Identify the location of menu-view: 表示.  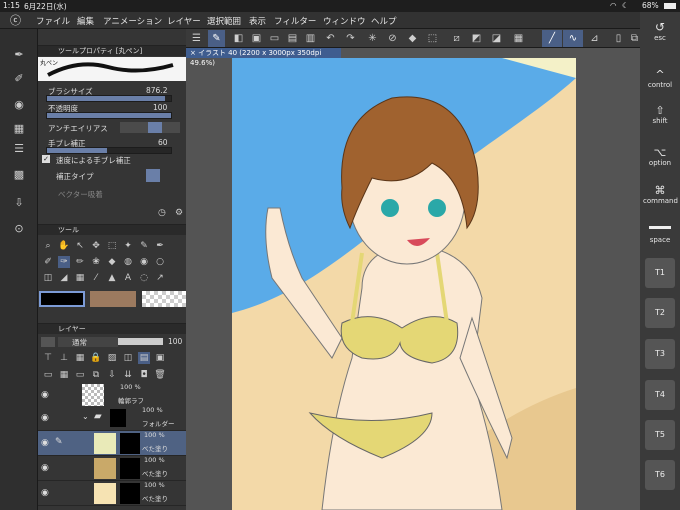
(257, 21).